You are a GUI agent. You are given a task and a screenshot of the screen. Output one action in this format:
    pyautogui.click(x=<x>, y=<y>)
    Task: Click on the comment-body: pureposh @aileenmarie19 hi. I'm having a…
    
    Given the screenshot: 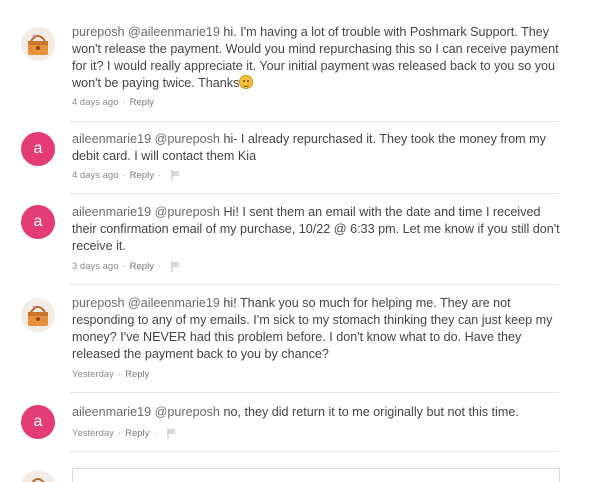 What is the action you would take?
    pyautogui.click(x=317, y=58)
    